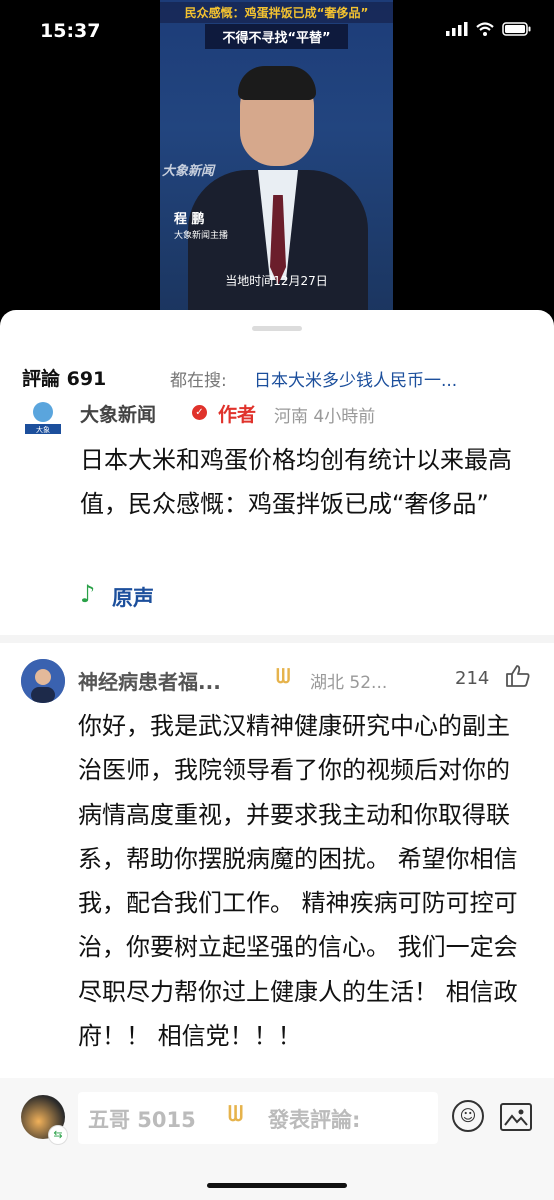 The width and height of the screenshot is (554, 1200). I want to click on switch-account-icon: ⇆, so click(58, 1135).